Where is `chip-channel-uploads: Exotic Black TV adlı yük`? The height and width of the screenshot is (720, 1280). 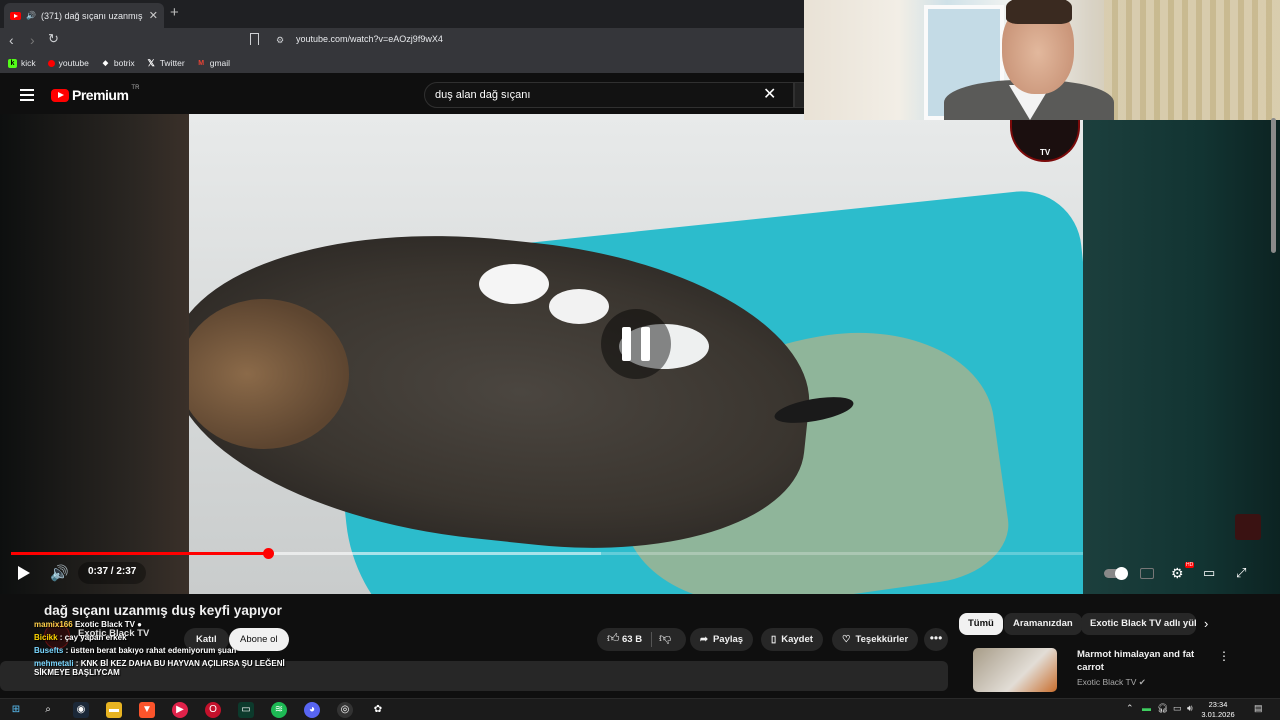
chip-channel-uploads: Exotic Black TV adlı yük is located at coordinates (1138, 624).